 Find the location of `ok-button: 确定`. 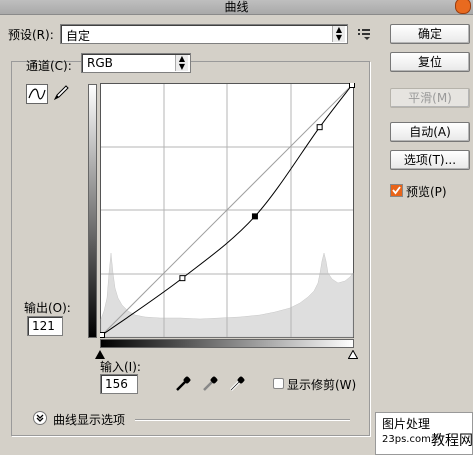

ok-button: 确定 is located at coordinates (430, 34).